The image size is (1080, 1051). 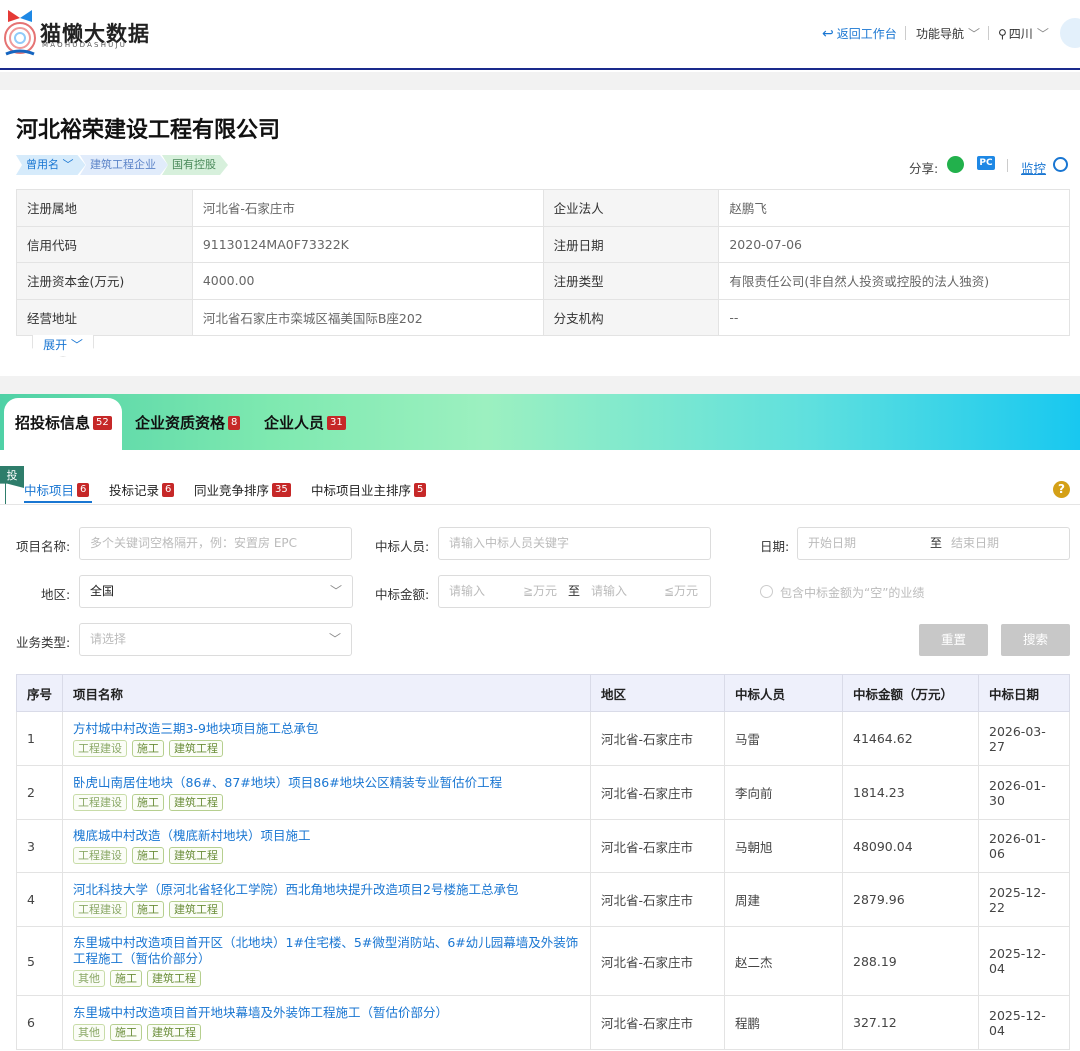 What do you see at coordinates (43, 546) in the screenshot?
I see `project-name-label: 项目名称:` at bounding box center [43, 546].